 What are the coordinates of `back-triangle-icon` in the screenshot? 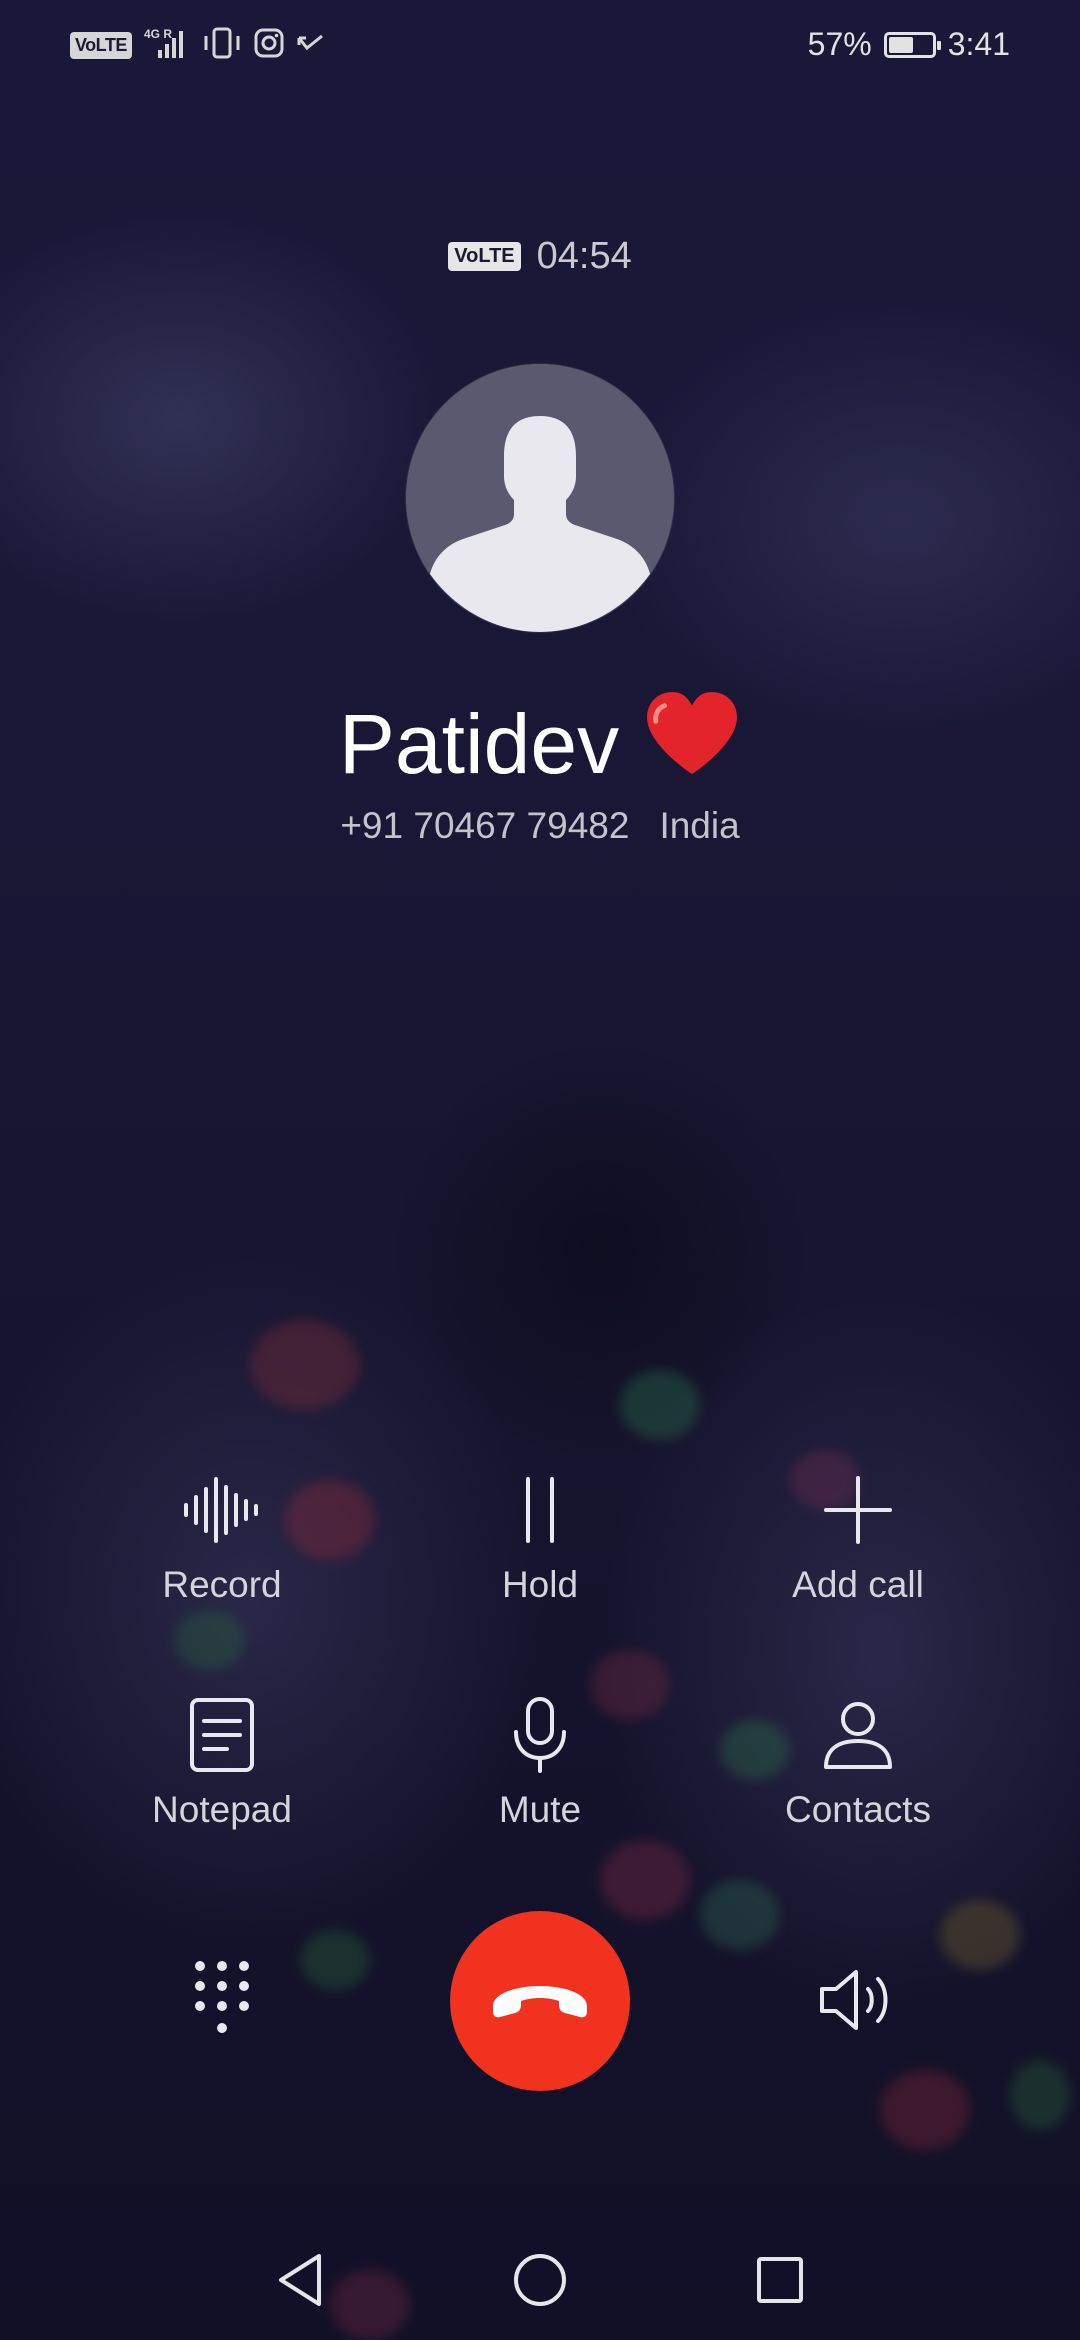 It's located at (300, 2280).